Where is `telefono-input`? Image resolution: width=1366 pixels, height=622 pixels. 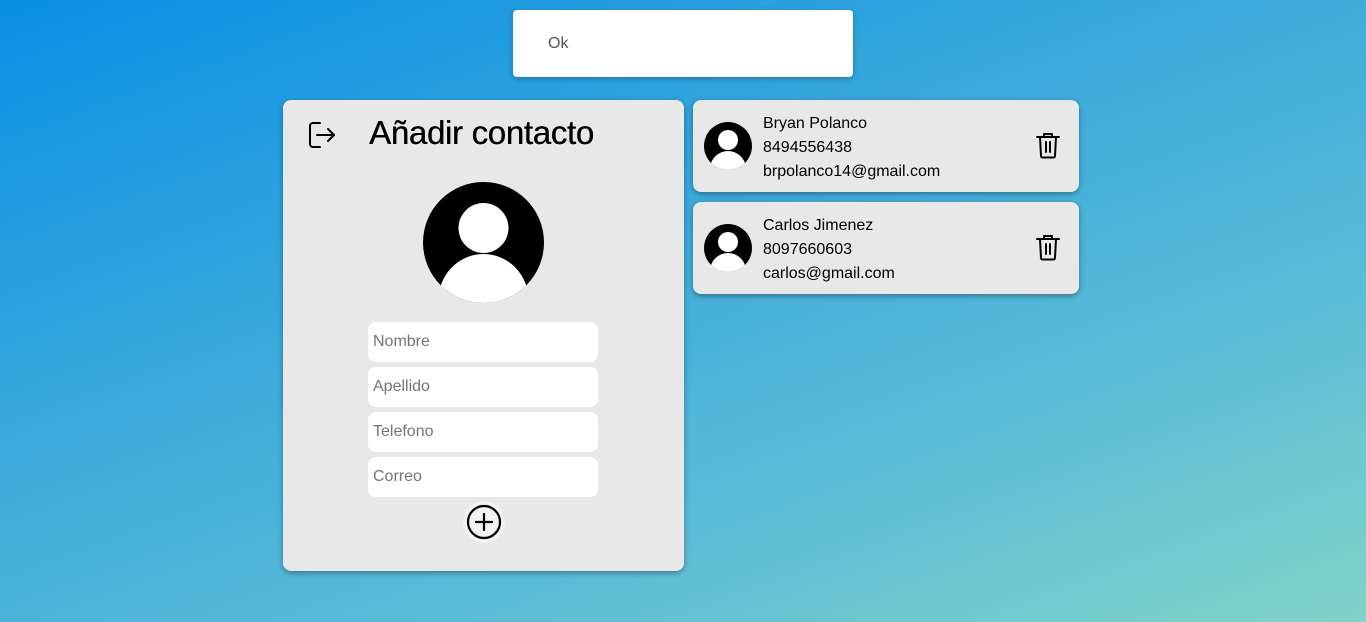
telefono-input is located at coordinates (483, 432).